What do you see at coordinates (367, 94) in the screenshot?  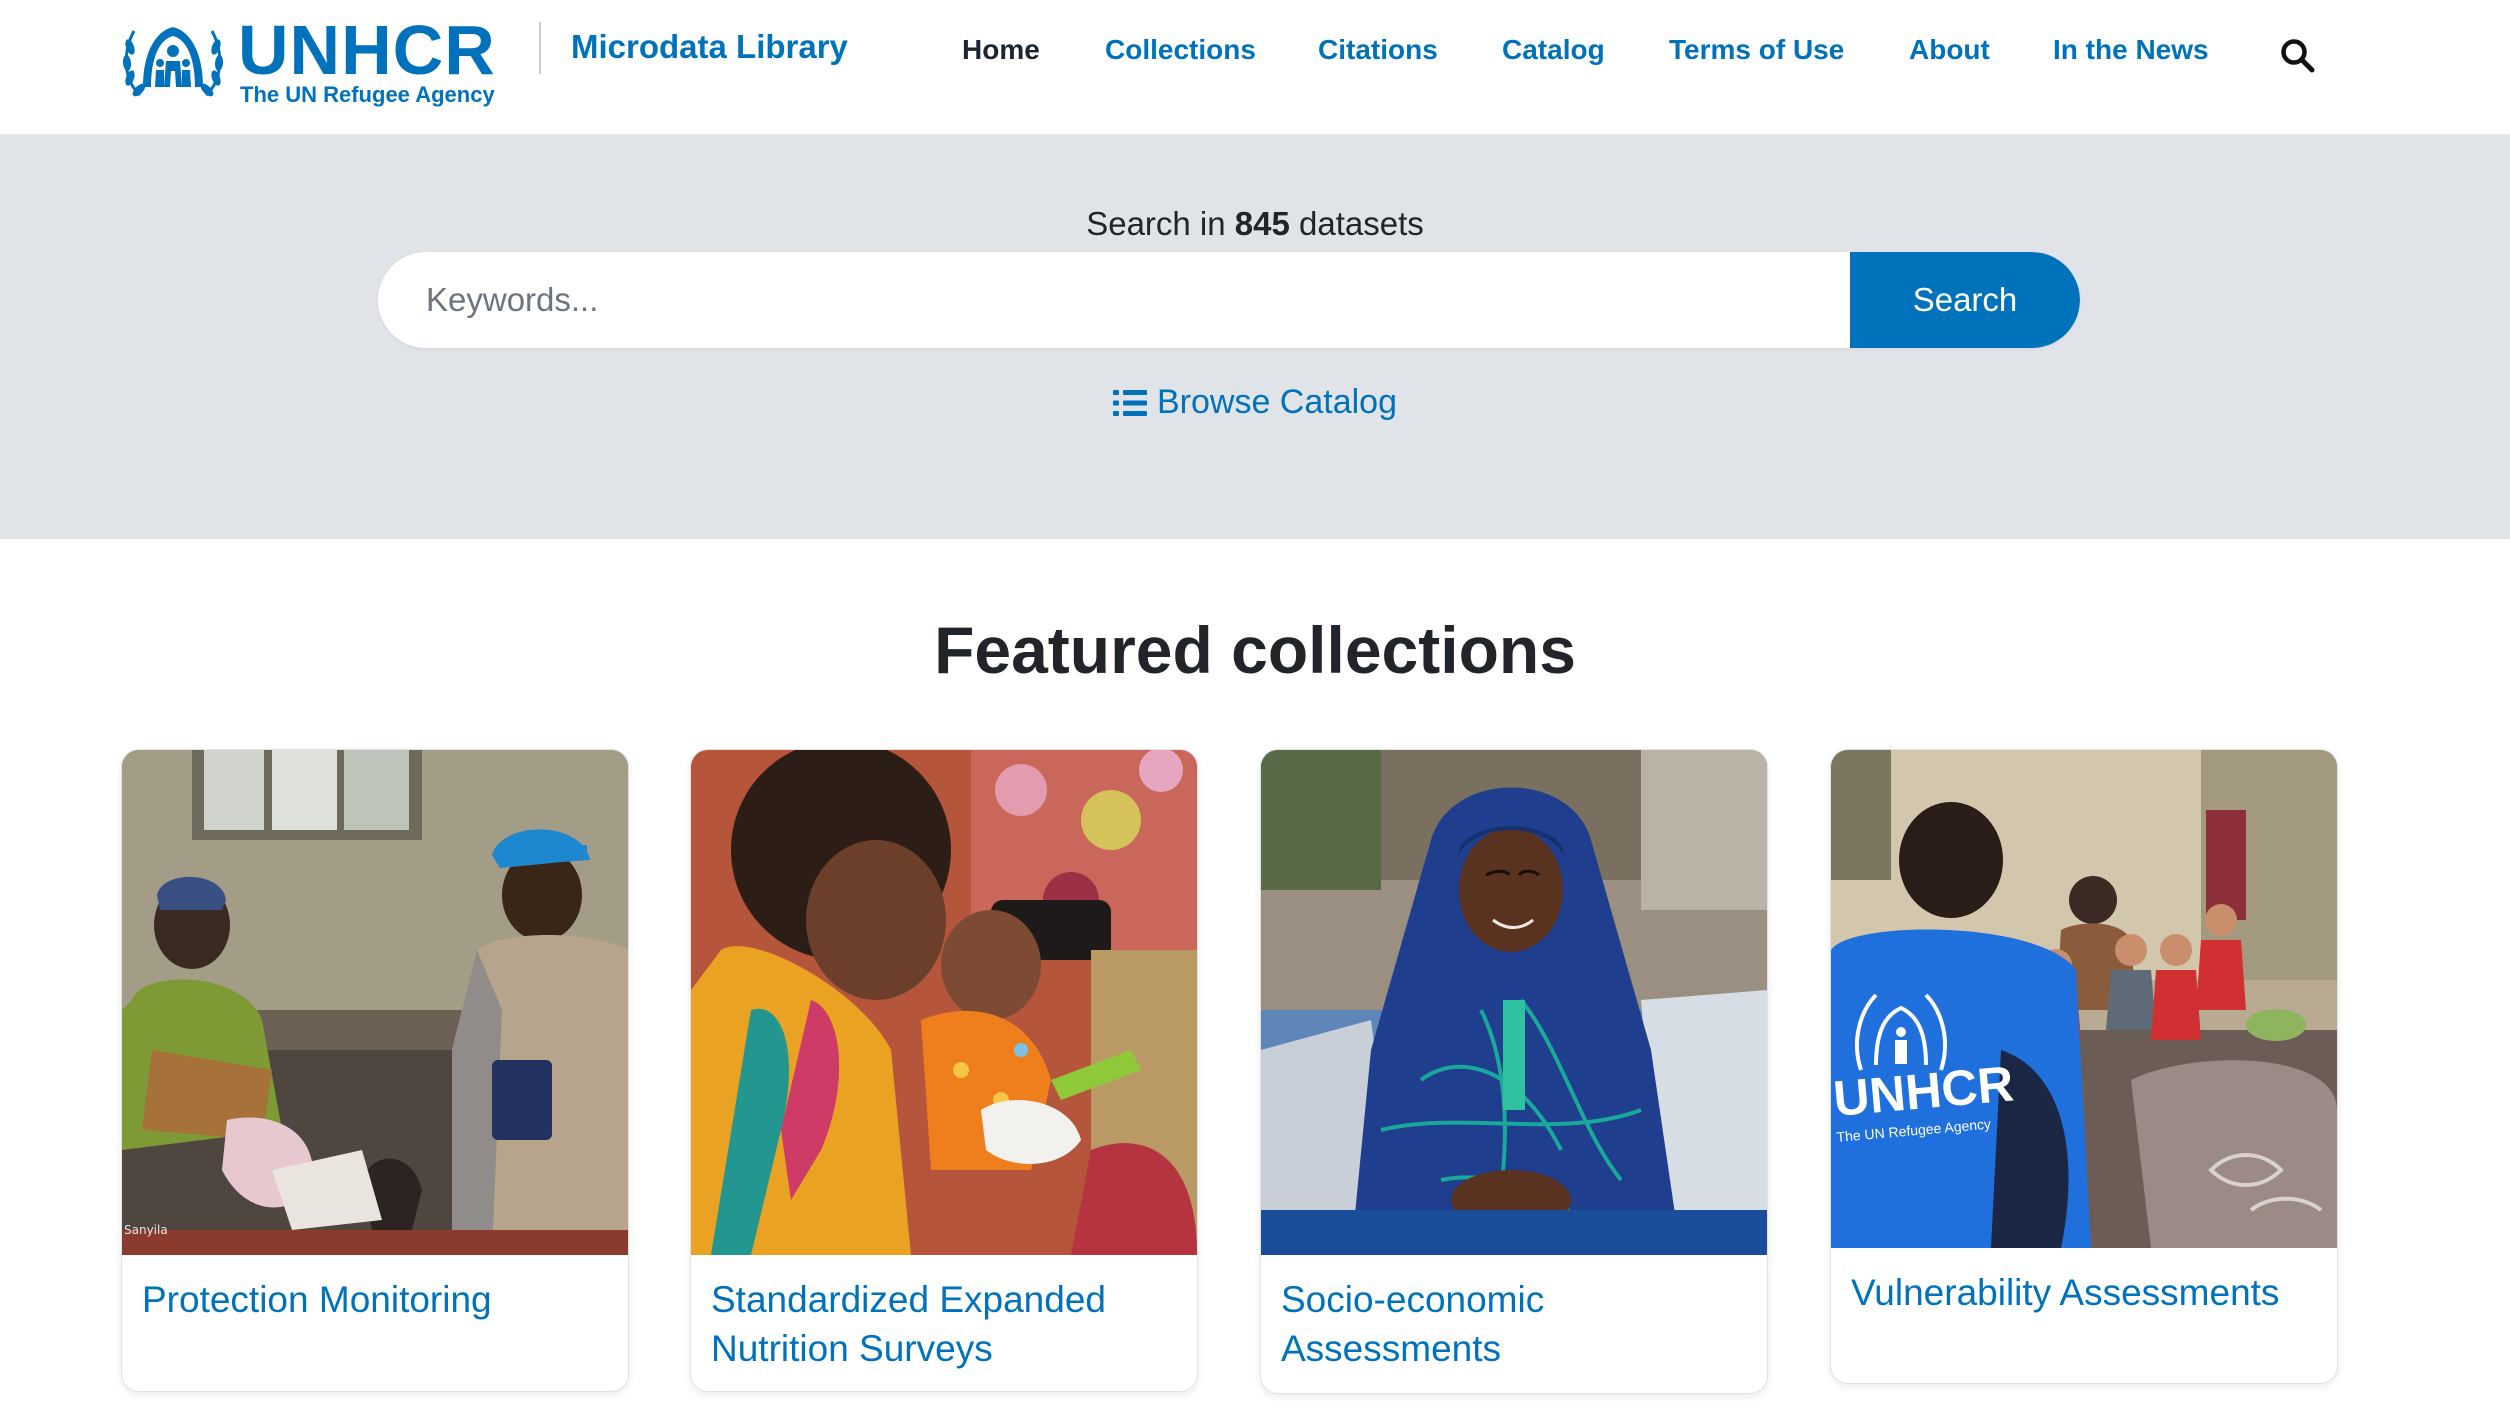 I see `logo-subtitle: The UN Refugee Agency` at bounding box center [367, 94].